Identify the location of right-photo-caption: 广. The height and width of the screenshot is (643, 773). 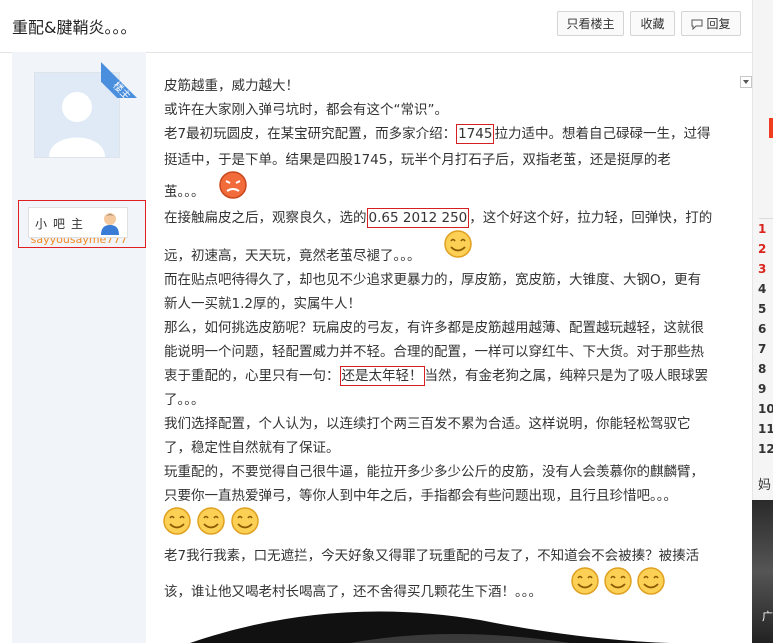
(767, 616).